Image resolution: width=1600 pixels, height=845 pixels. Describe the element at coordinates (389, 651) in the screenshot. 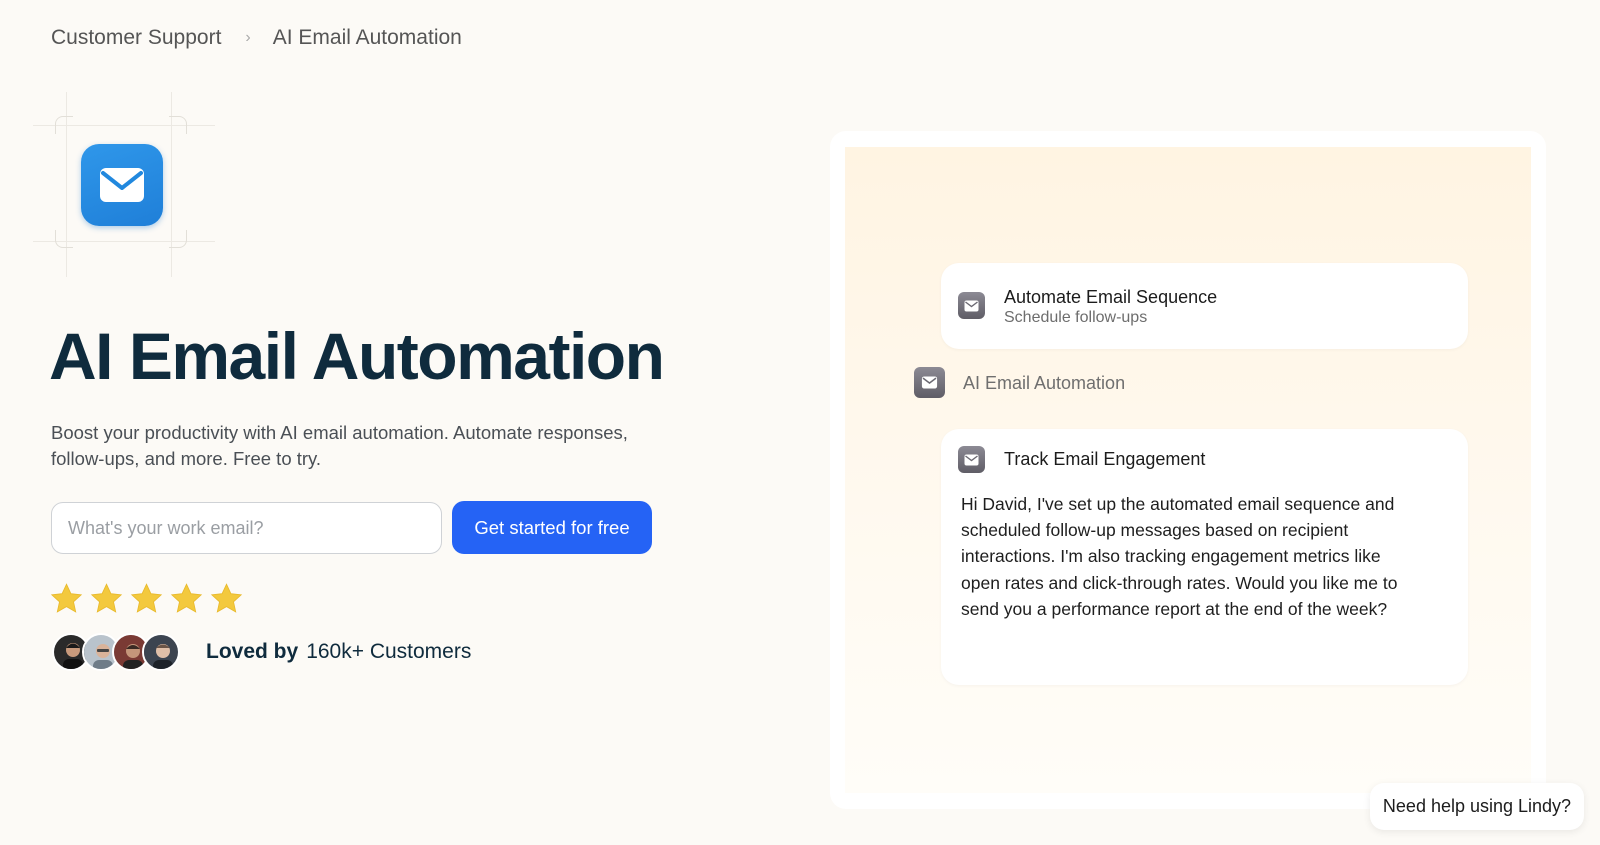

I see `customer-count-value: 160k+ Customers` at that location.